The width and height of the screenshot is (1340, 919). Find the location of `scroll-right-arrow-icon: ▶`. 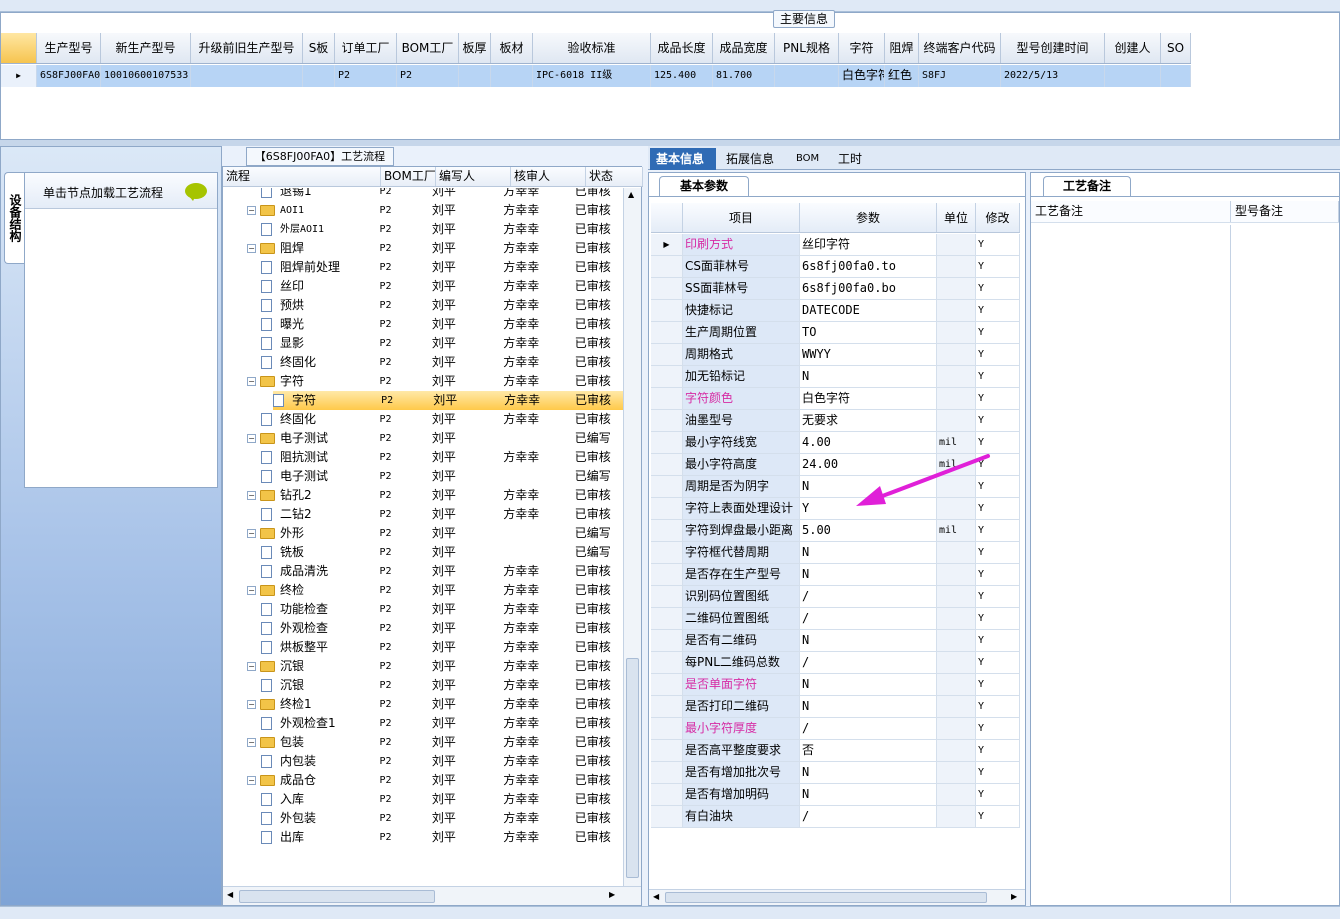

scroll-right-arrow-icon: ▶ is located at coordinates (612, 894).